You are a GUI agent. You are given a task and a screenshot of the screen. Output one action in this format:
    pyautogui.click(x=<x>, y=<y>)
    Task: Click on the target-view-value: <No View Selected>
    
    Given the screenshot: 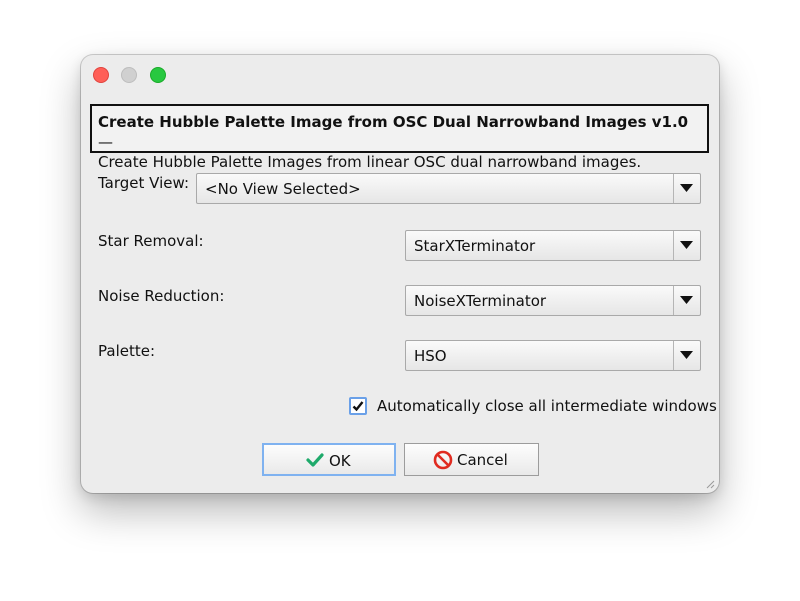 What is the action you would take?
    pyautogui.click(x=283, y=189)
    